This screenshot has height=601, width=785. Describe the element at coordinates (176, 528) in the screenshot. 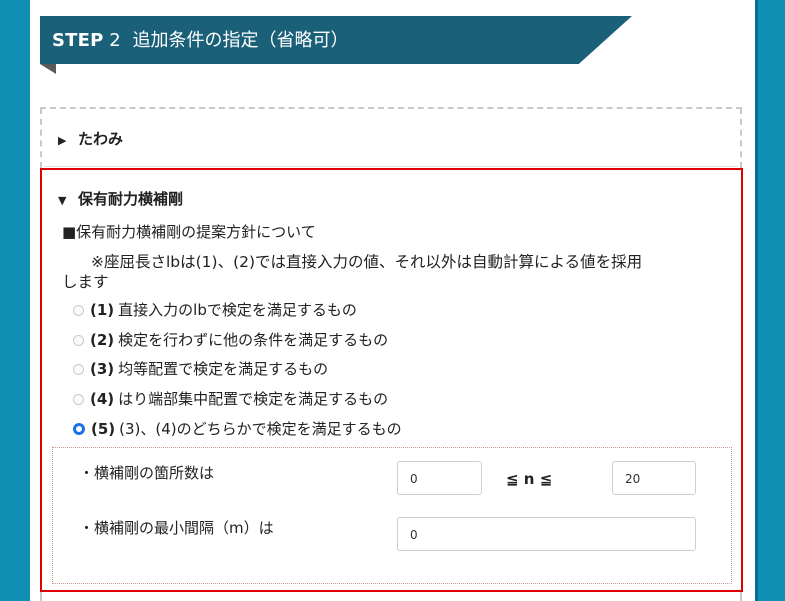

I see `spacing-label: ・横補剛の最小間隔（m）は` at that location.